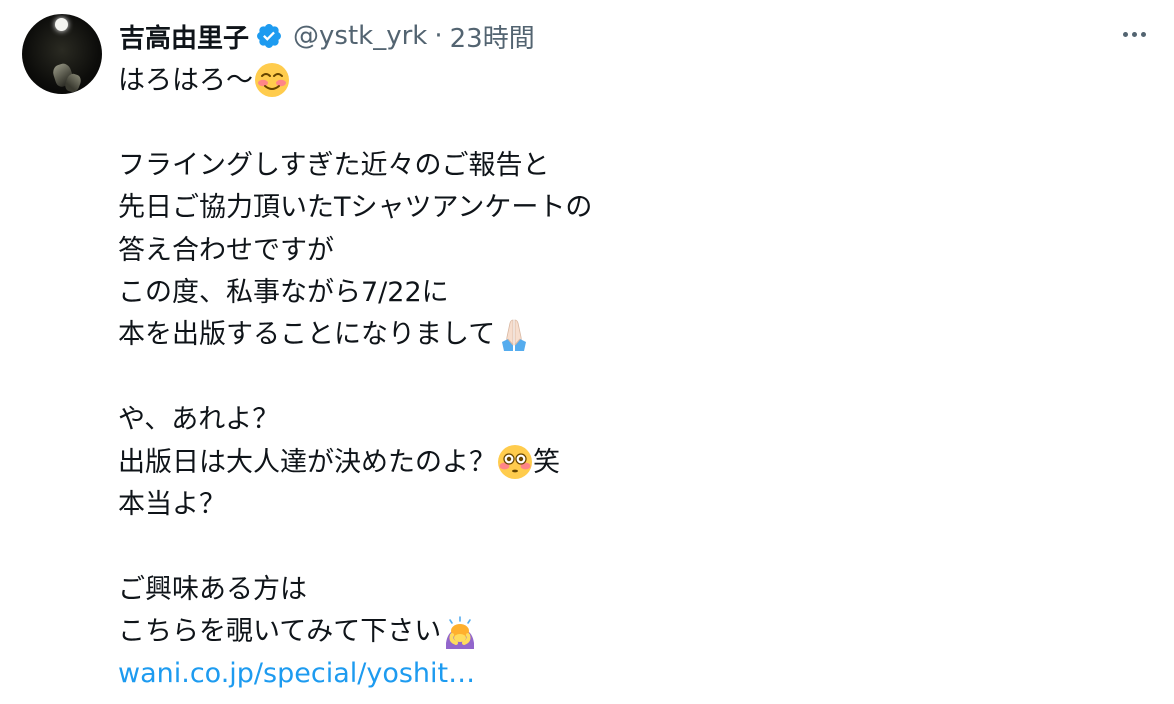 Image resolution: width=1174 pixels, height=704 pixels. What do you see at coordinates (307, 335) in the screenshot?
I see `tweet-line-text: 本を出版することになりまして` at bounding box center [307, 335].